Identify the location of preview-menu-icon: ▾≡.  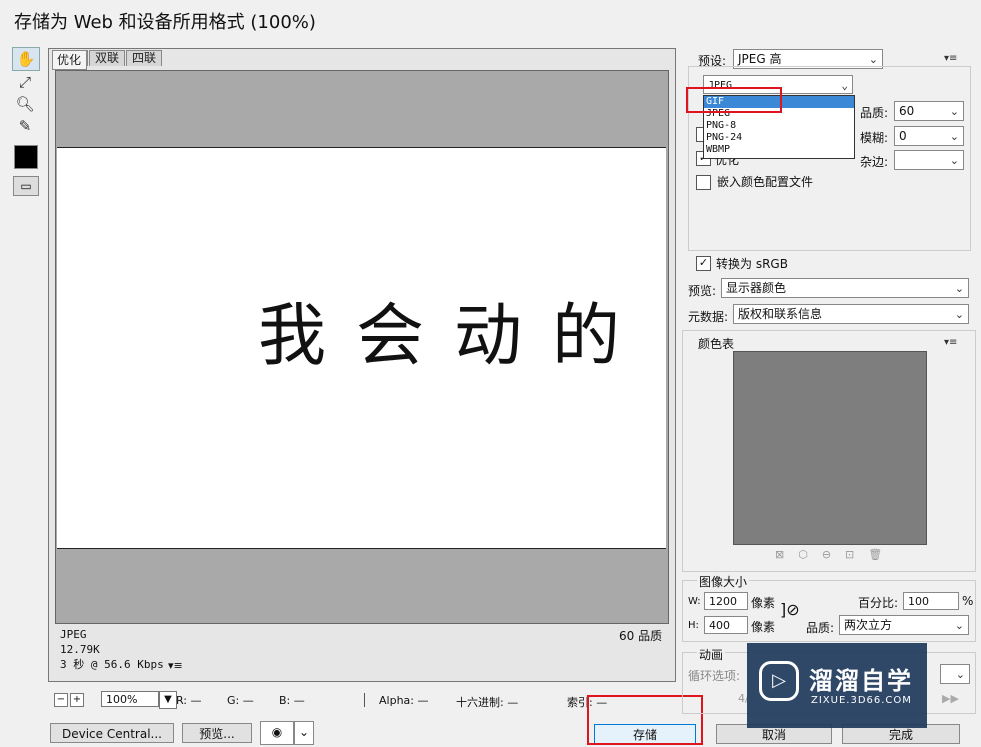
(175, 665).